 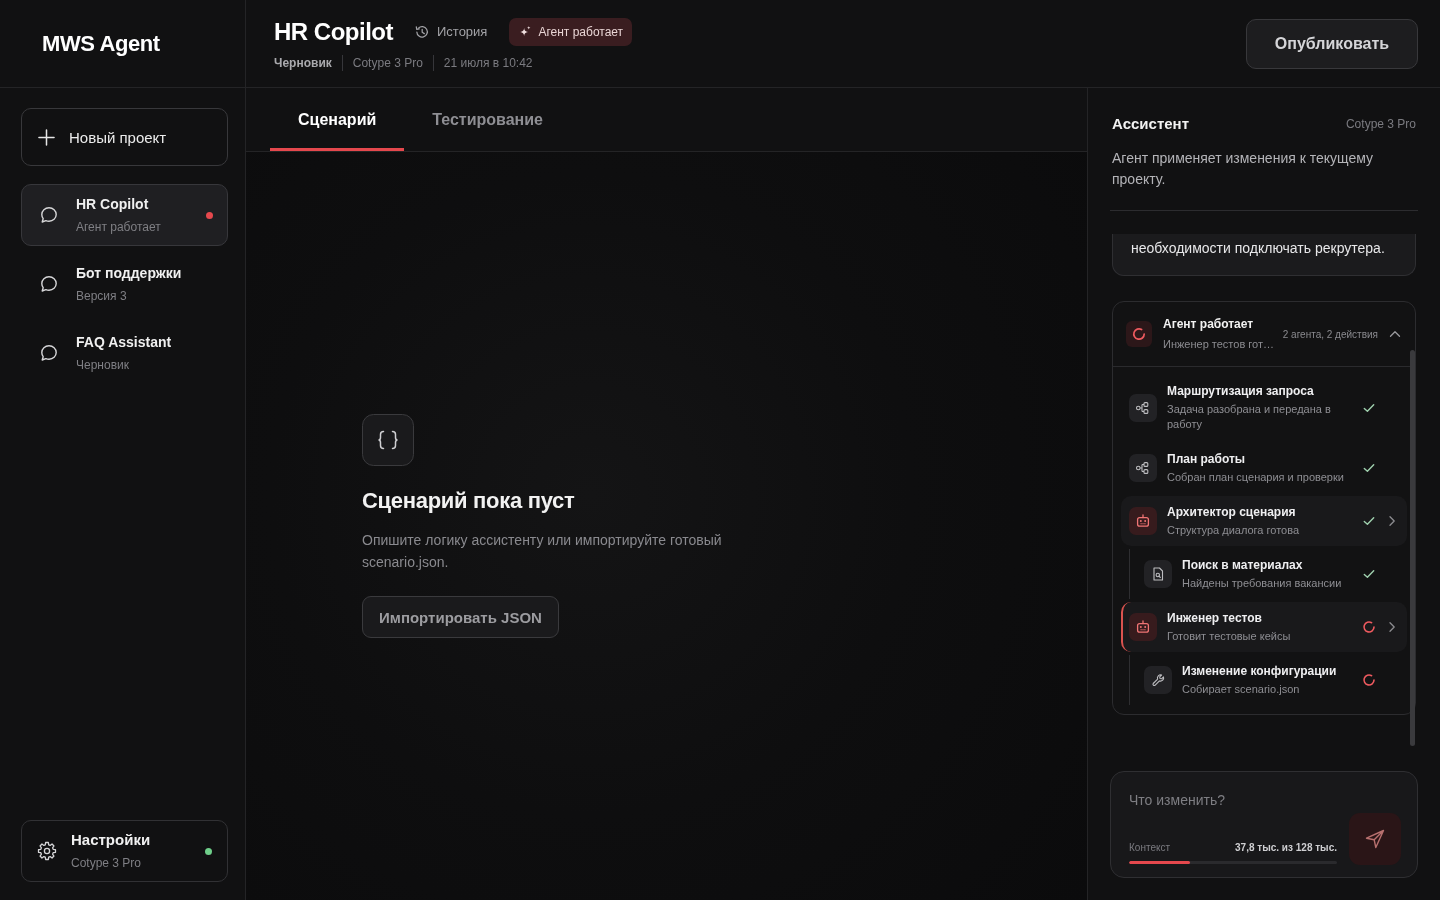 I want to click on empty-state-title: Сценарий пока пуст, so click(x=468, y=501).